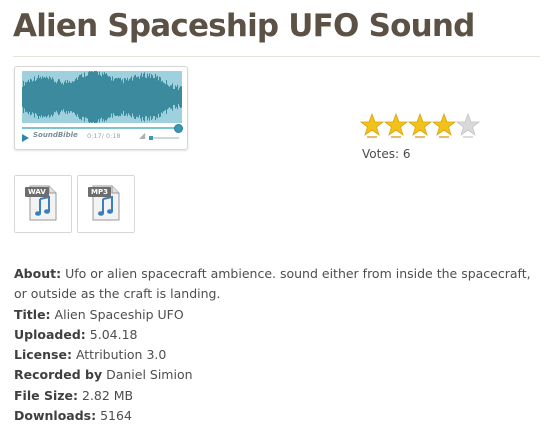 The height and width of the screenshot is (438, 552). Describe the element at coordinates (164, 138) in the screenshot. I see `volume-slider` at that location.